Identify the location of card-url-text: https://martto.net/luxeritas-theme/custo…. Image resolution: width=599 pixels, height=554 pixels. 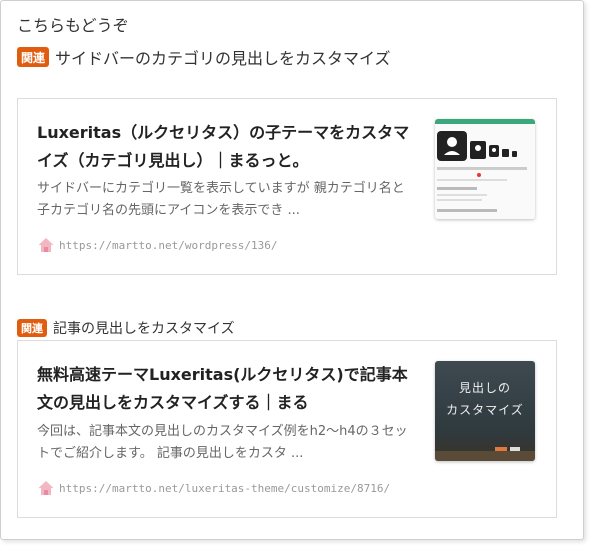
(224, 488).